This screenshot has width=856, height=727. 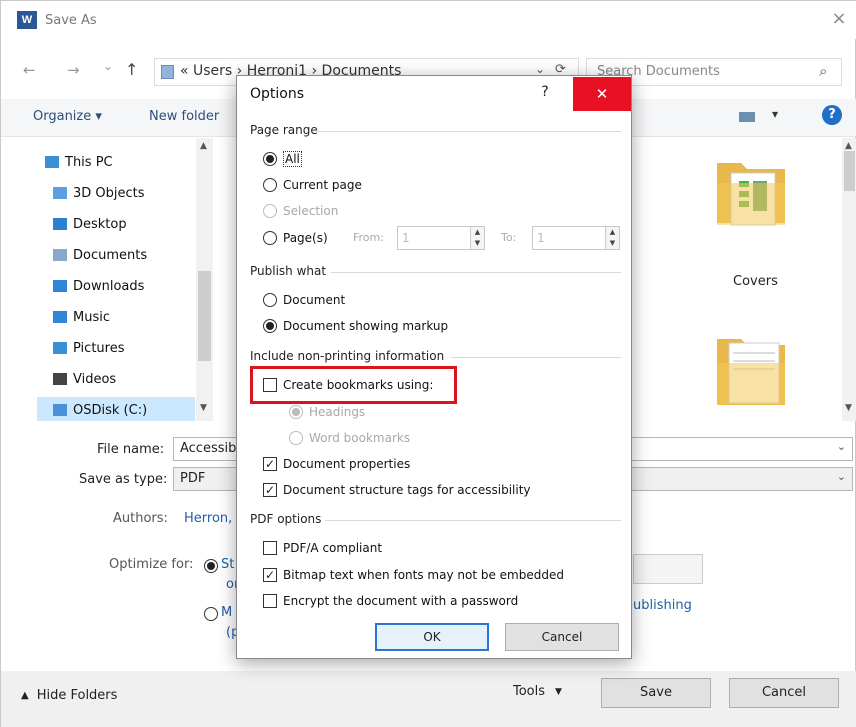 I want to click on organize-button: Organize ▾, so click(x=67, y=116).